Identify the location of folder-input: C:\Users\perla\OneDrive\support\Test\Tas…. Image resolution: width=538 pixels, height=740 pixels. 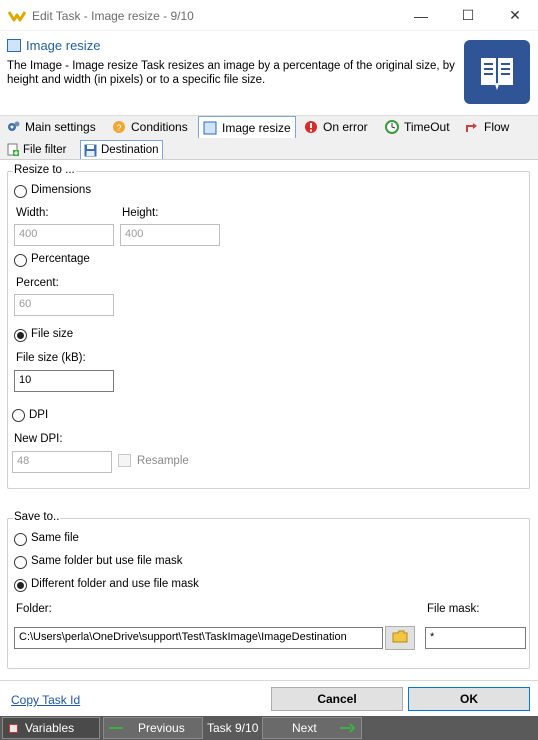
(198, 638).